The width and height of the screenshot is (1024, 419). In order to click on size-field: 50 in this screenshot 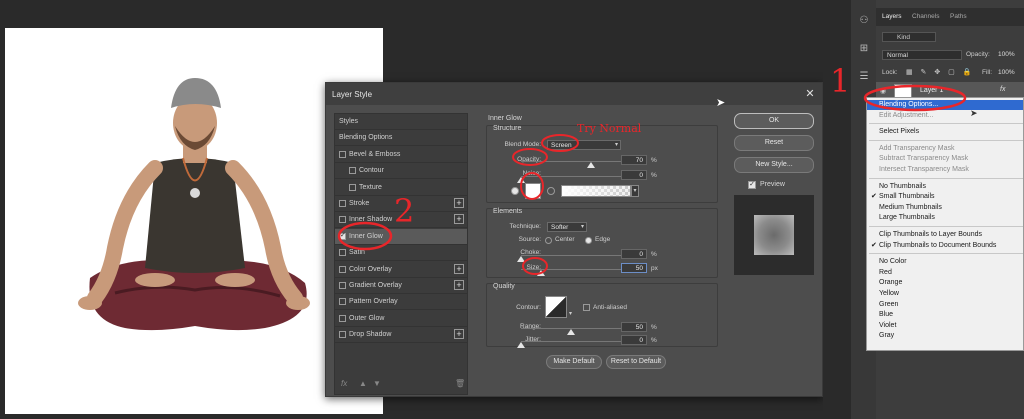, I will do `click(634, 268)`.